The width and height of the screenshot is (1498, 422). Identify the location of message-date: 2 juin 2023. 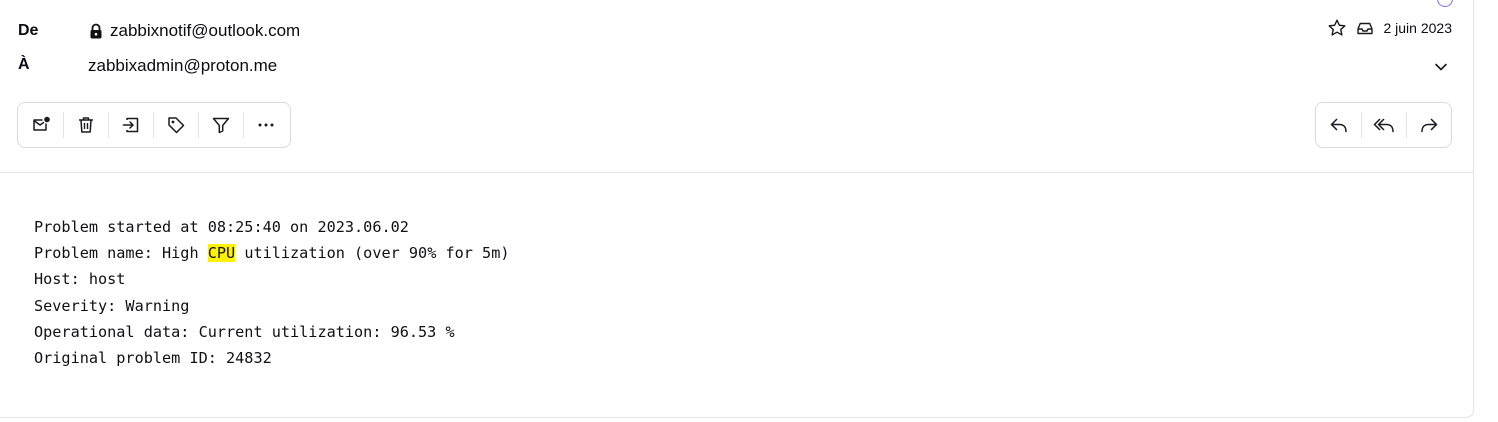
(1417, 28).